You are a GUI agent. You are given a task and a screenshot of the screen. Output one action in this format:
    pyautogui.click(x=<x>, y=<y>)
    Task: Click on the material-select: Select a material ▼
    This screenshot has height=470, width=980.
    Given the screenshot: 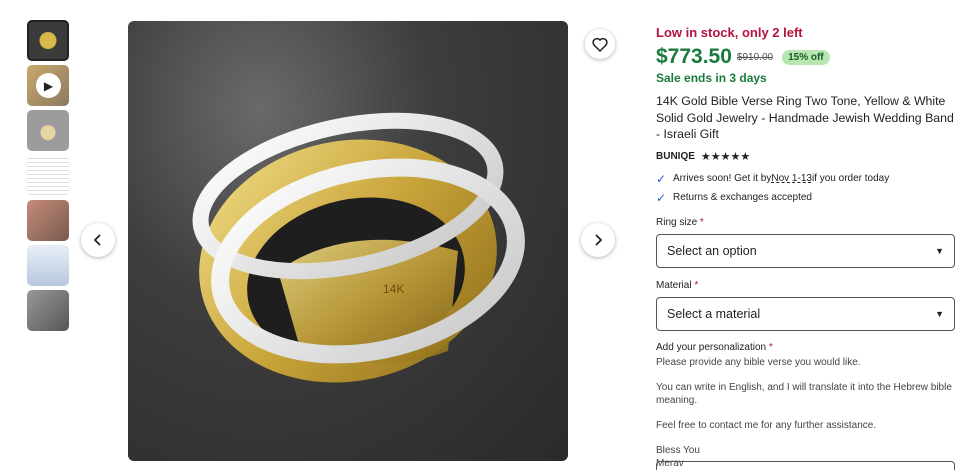 What is the action you would take?
    pyautogui.click(x=805, y=313)
    